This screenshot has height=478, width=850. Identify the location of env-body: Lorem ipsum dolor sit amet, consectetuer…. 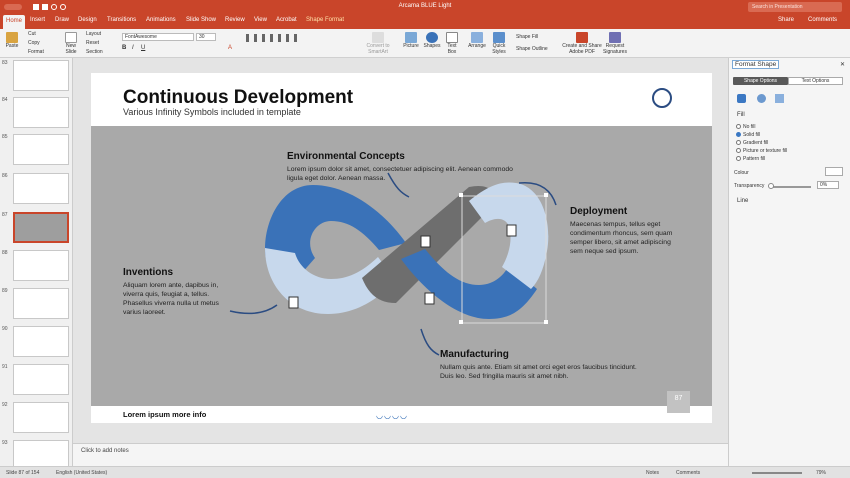
(402, 174).